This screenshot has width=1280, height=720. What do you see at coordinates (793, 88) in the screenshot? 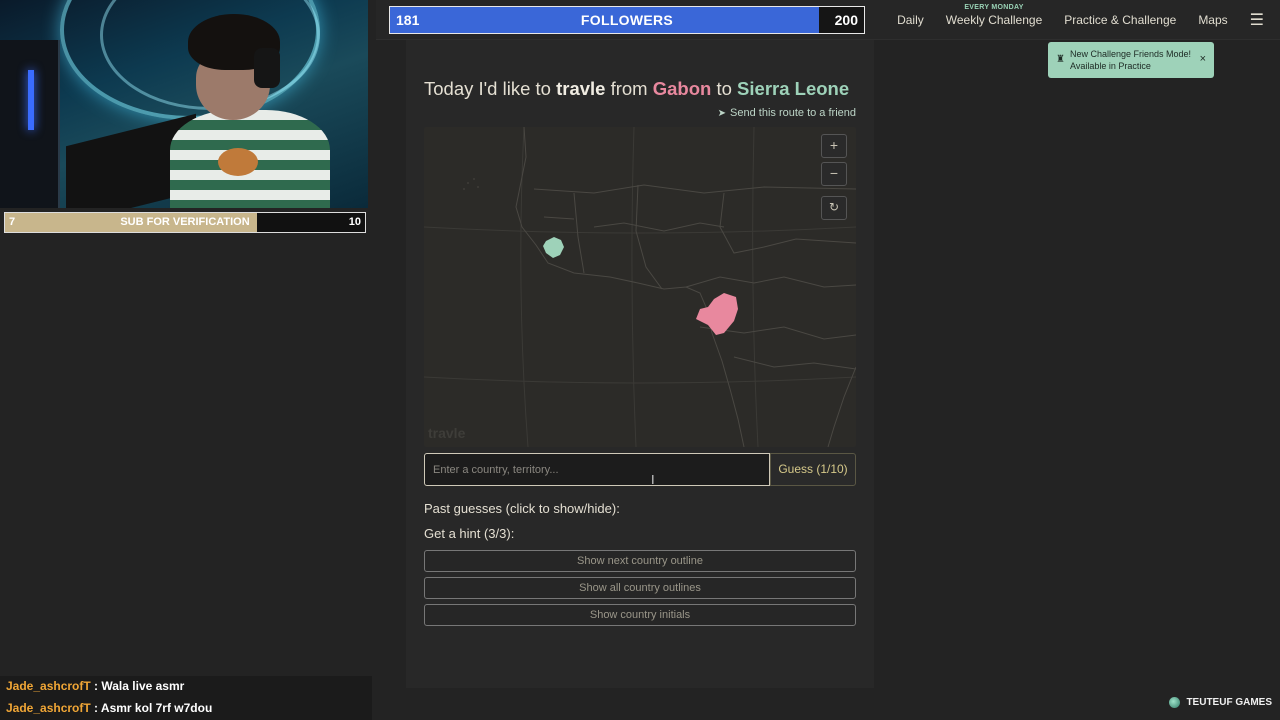
I see `destination-country: Sierra Leone` at bounding box center [793, 88].